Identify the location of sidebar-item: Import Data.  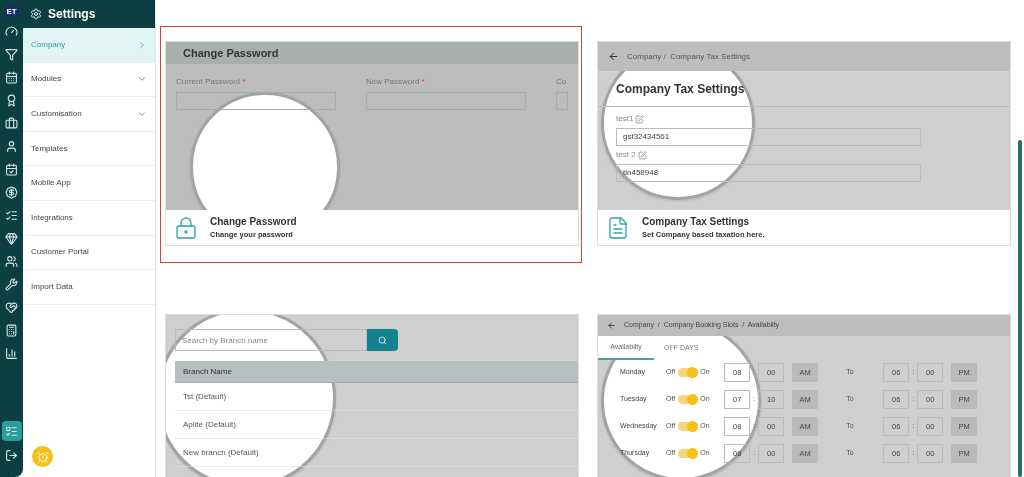
(89, 287).